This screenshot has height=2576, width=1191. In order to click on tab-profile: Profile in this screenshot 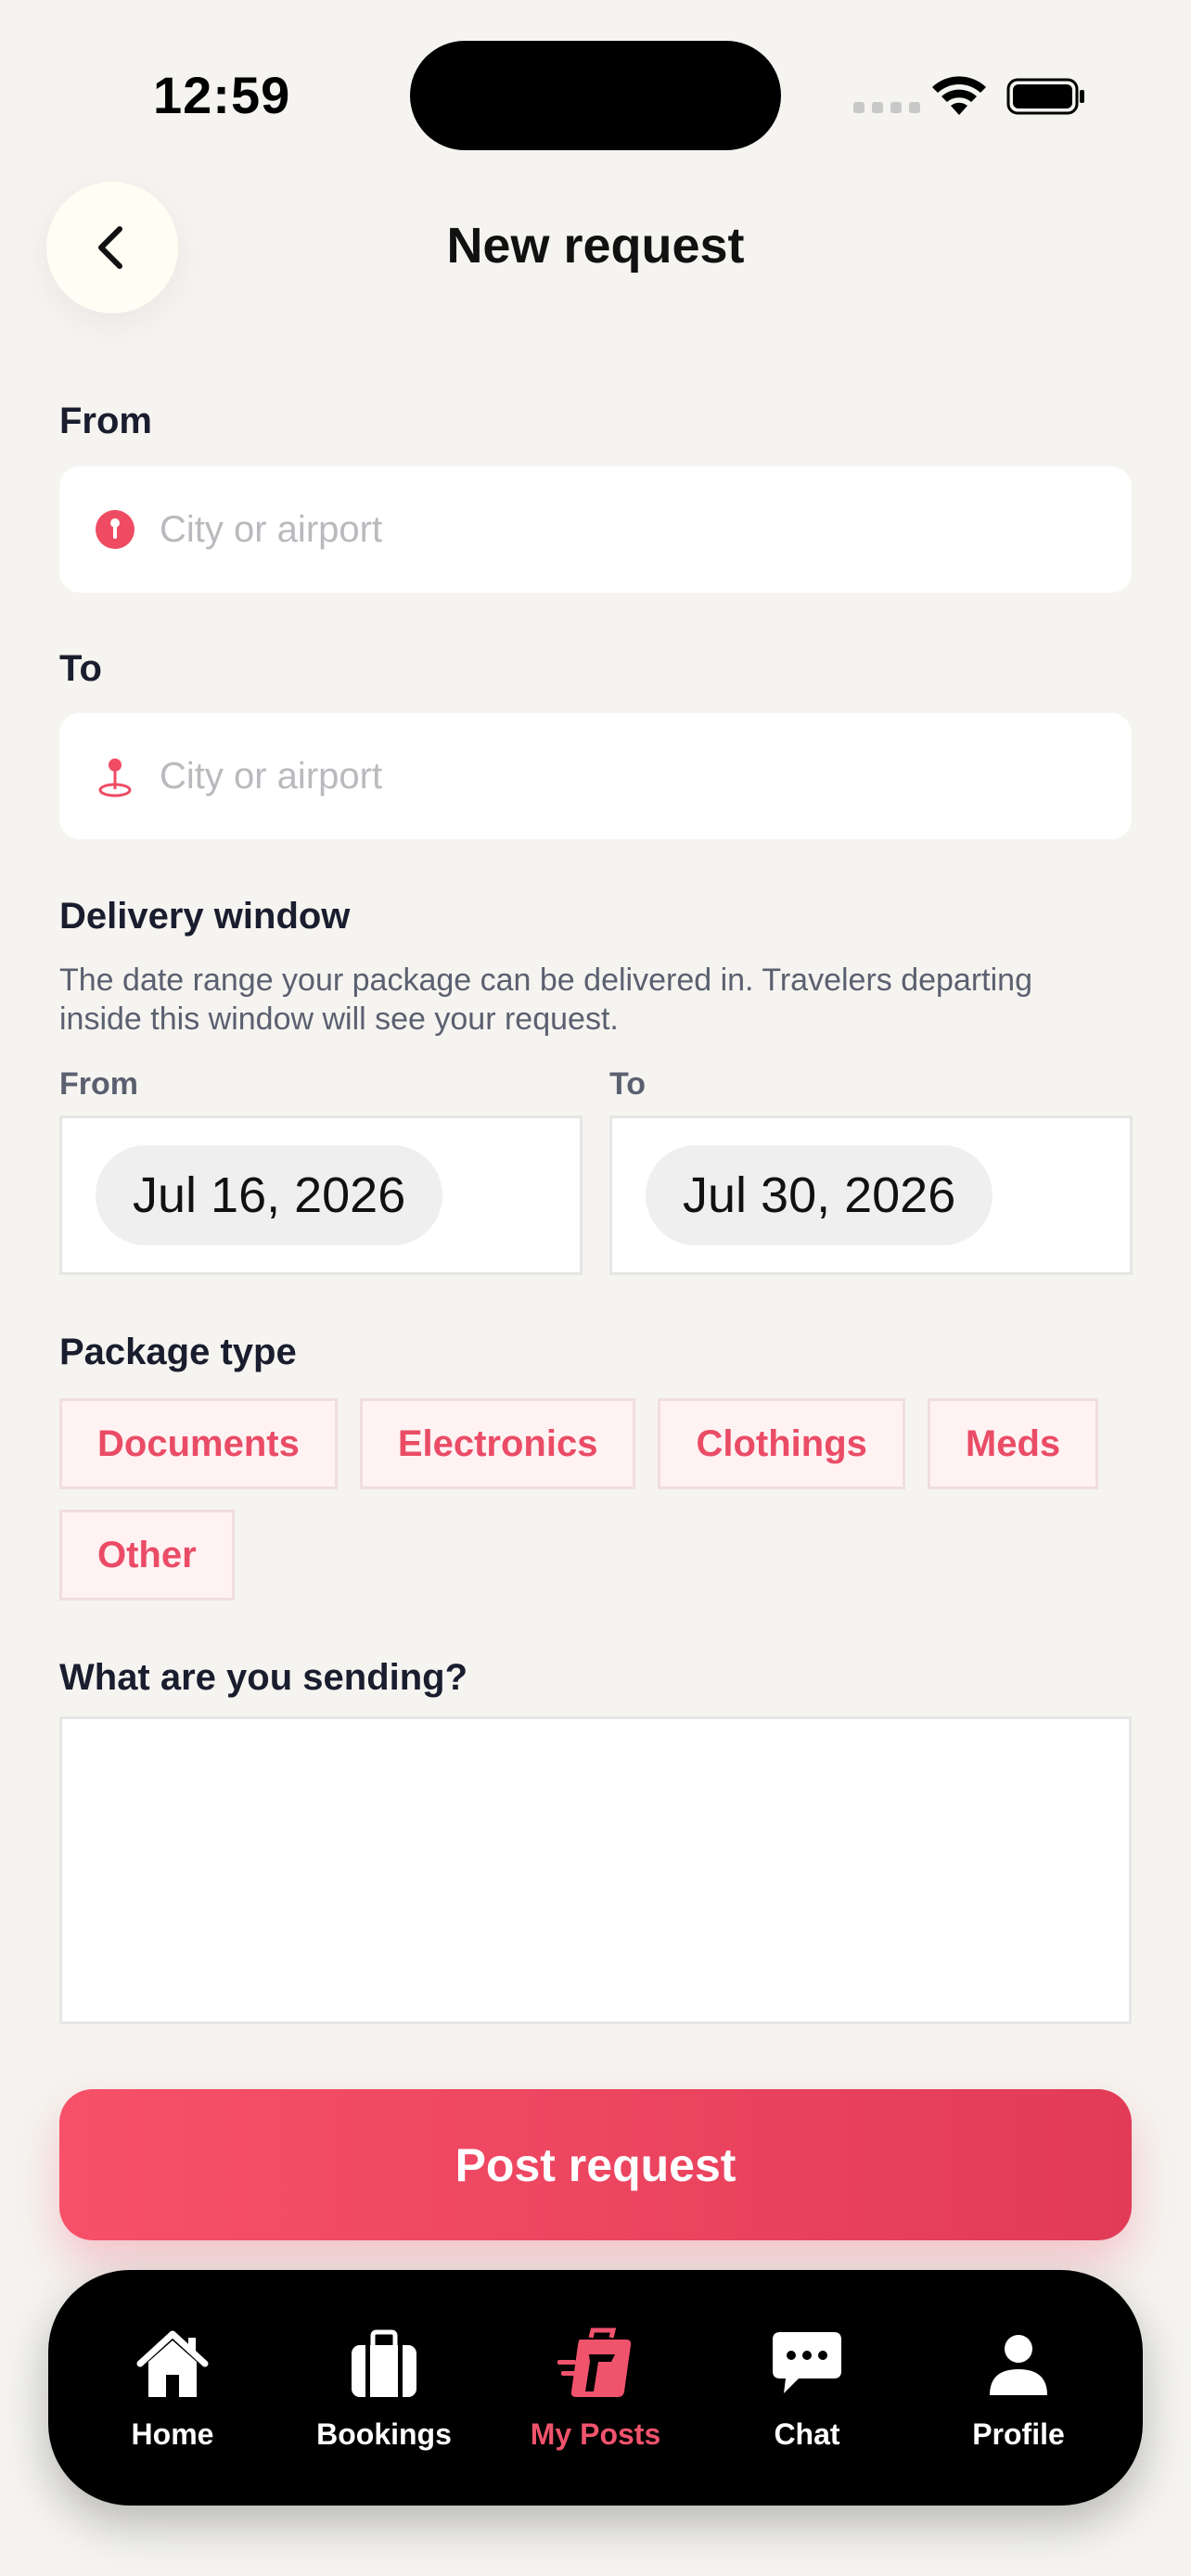, I will do `click(1018, 2388)`.